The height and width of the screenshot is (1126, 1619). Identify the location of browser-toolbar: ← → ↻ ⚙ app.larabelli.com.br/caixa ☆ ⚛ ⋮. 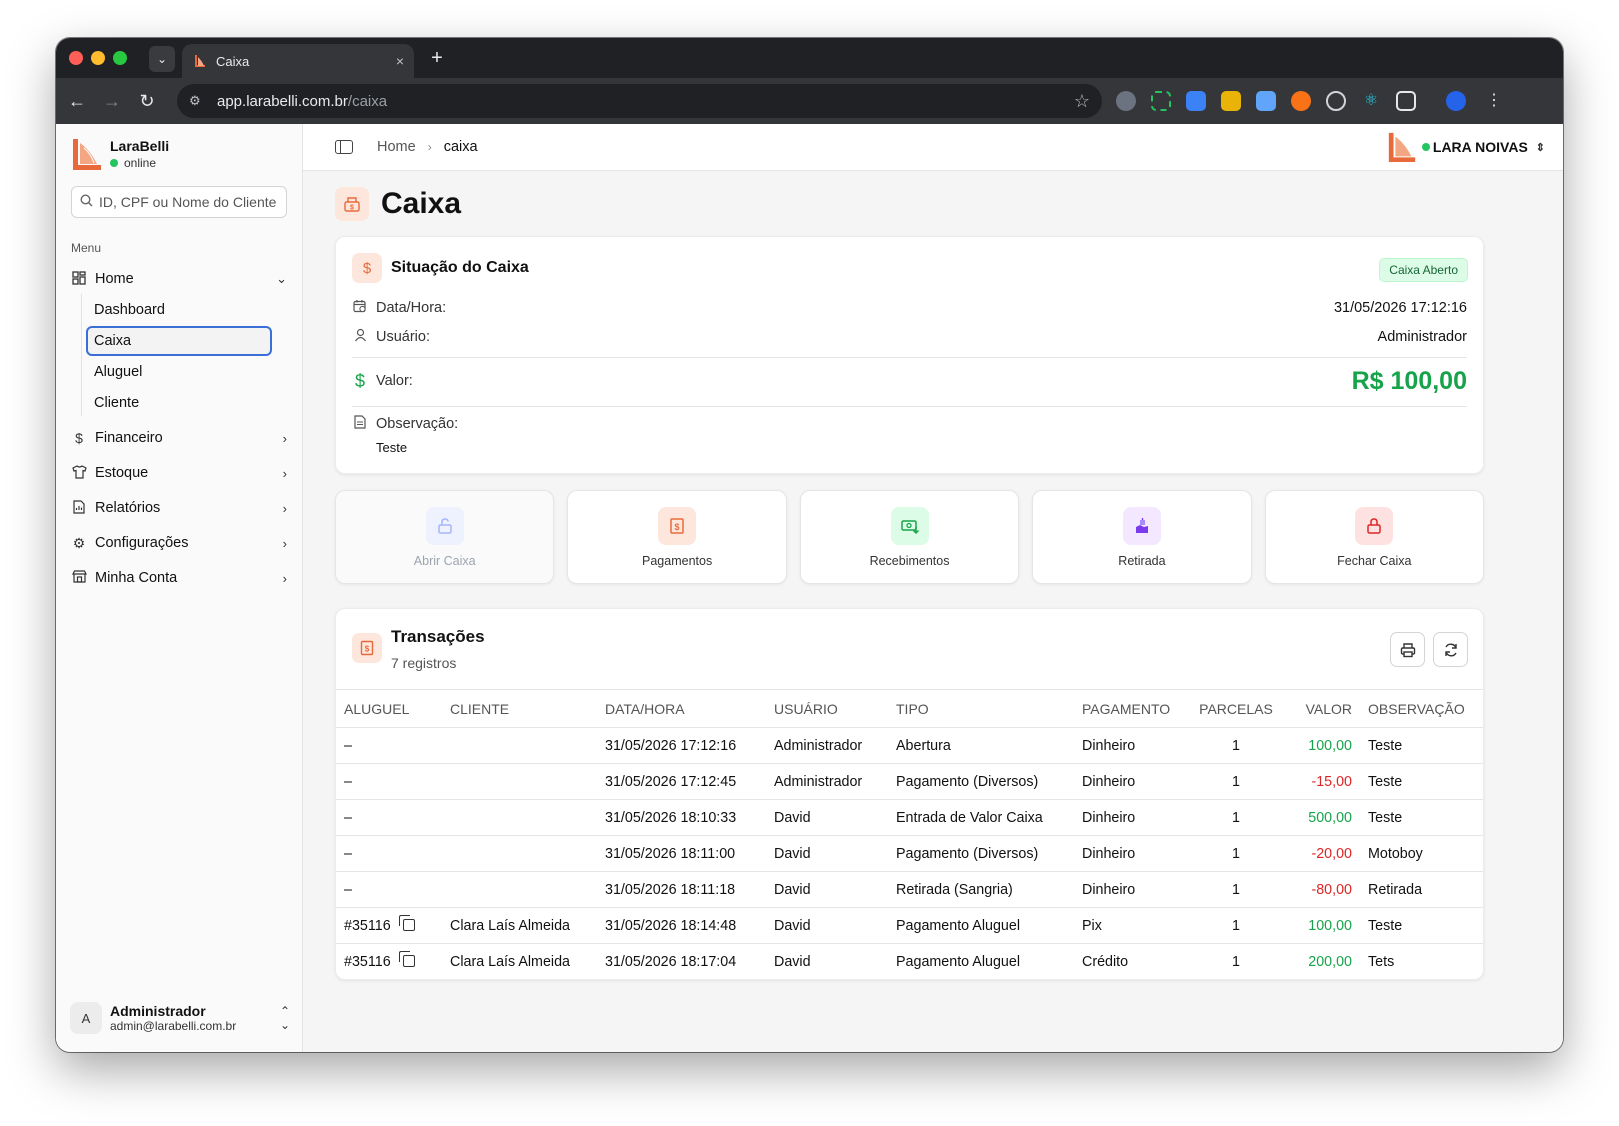
(809, 101).